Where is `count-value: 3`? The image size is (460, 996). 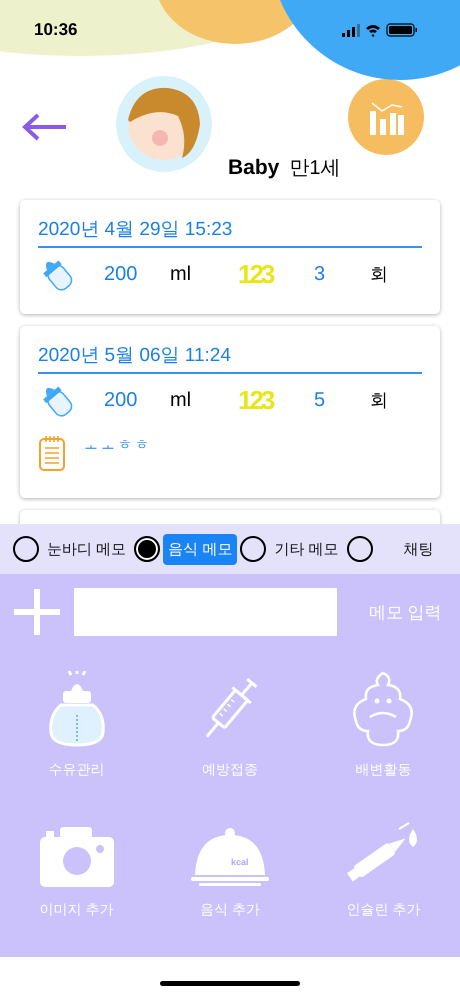
count-value: 3 is located at coordinates (320, 274).